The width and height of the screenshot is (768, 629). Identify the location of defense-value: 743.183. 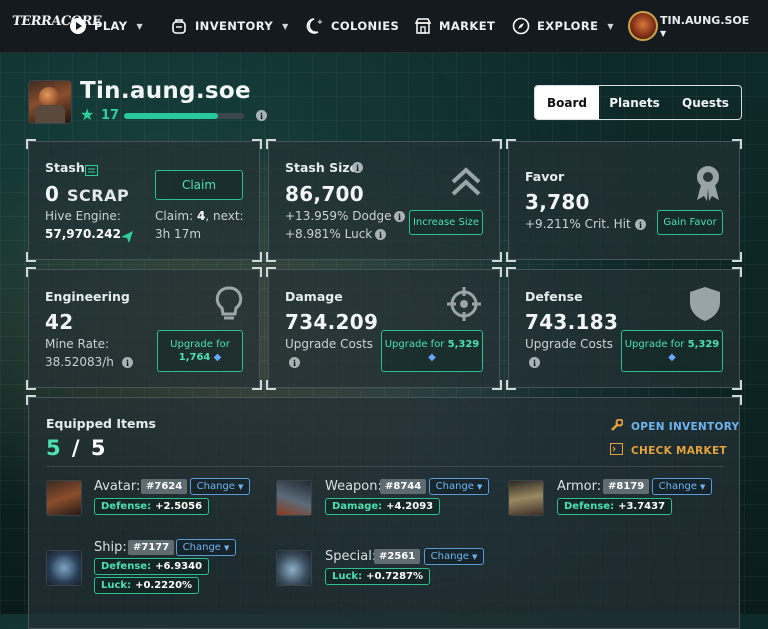
(572, 322).